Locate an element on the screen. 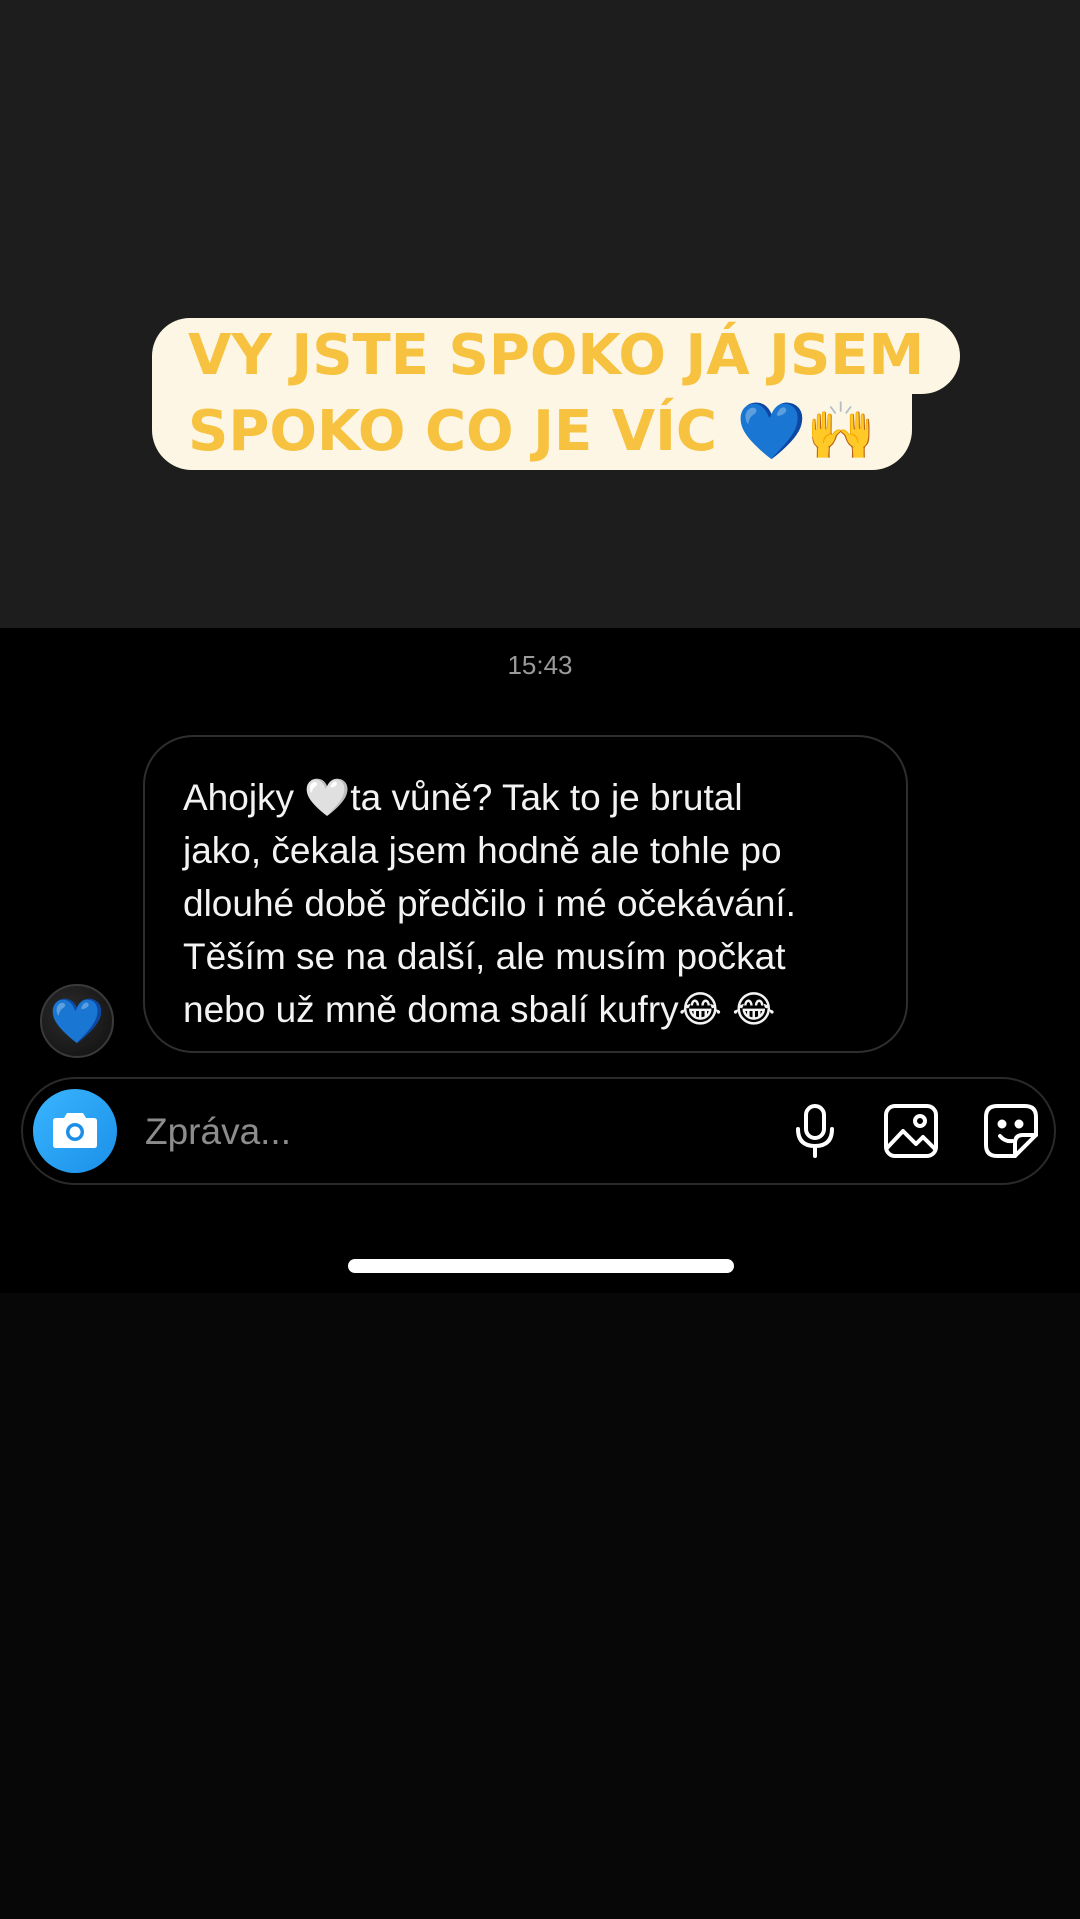 The height and width of the screenshot is (1919, 1080). gallery-icon is located at coordinates (911, 1133).